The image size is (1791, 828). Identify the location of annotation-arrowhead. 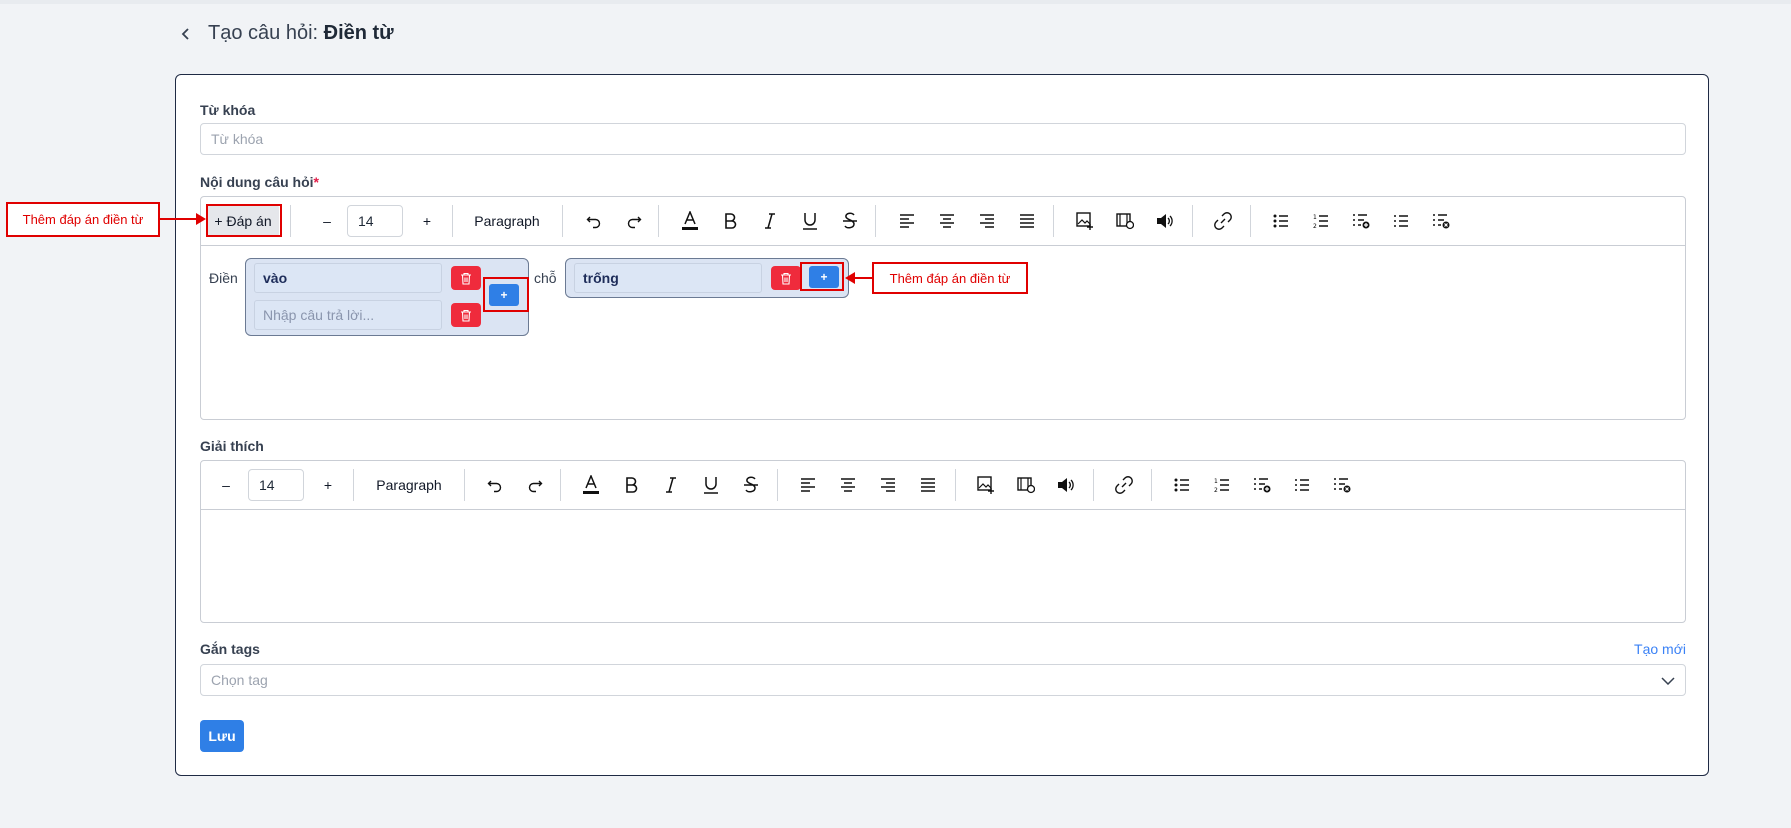
(201, 219).